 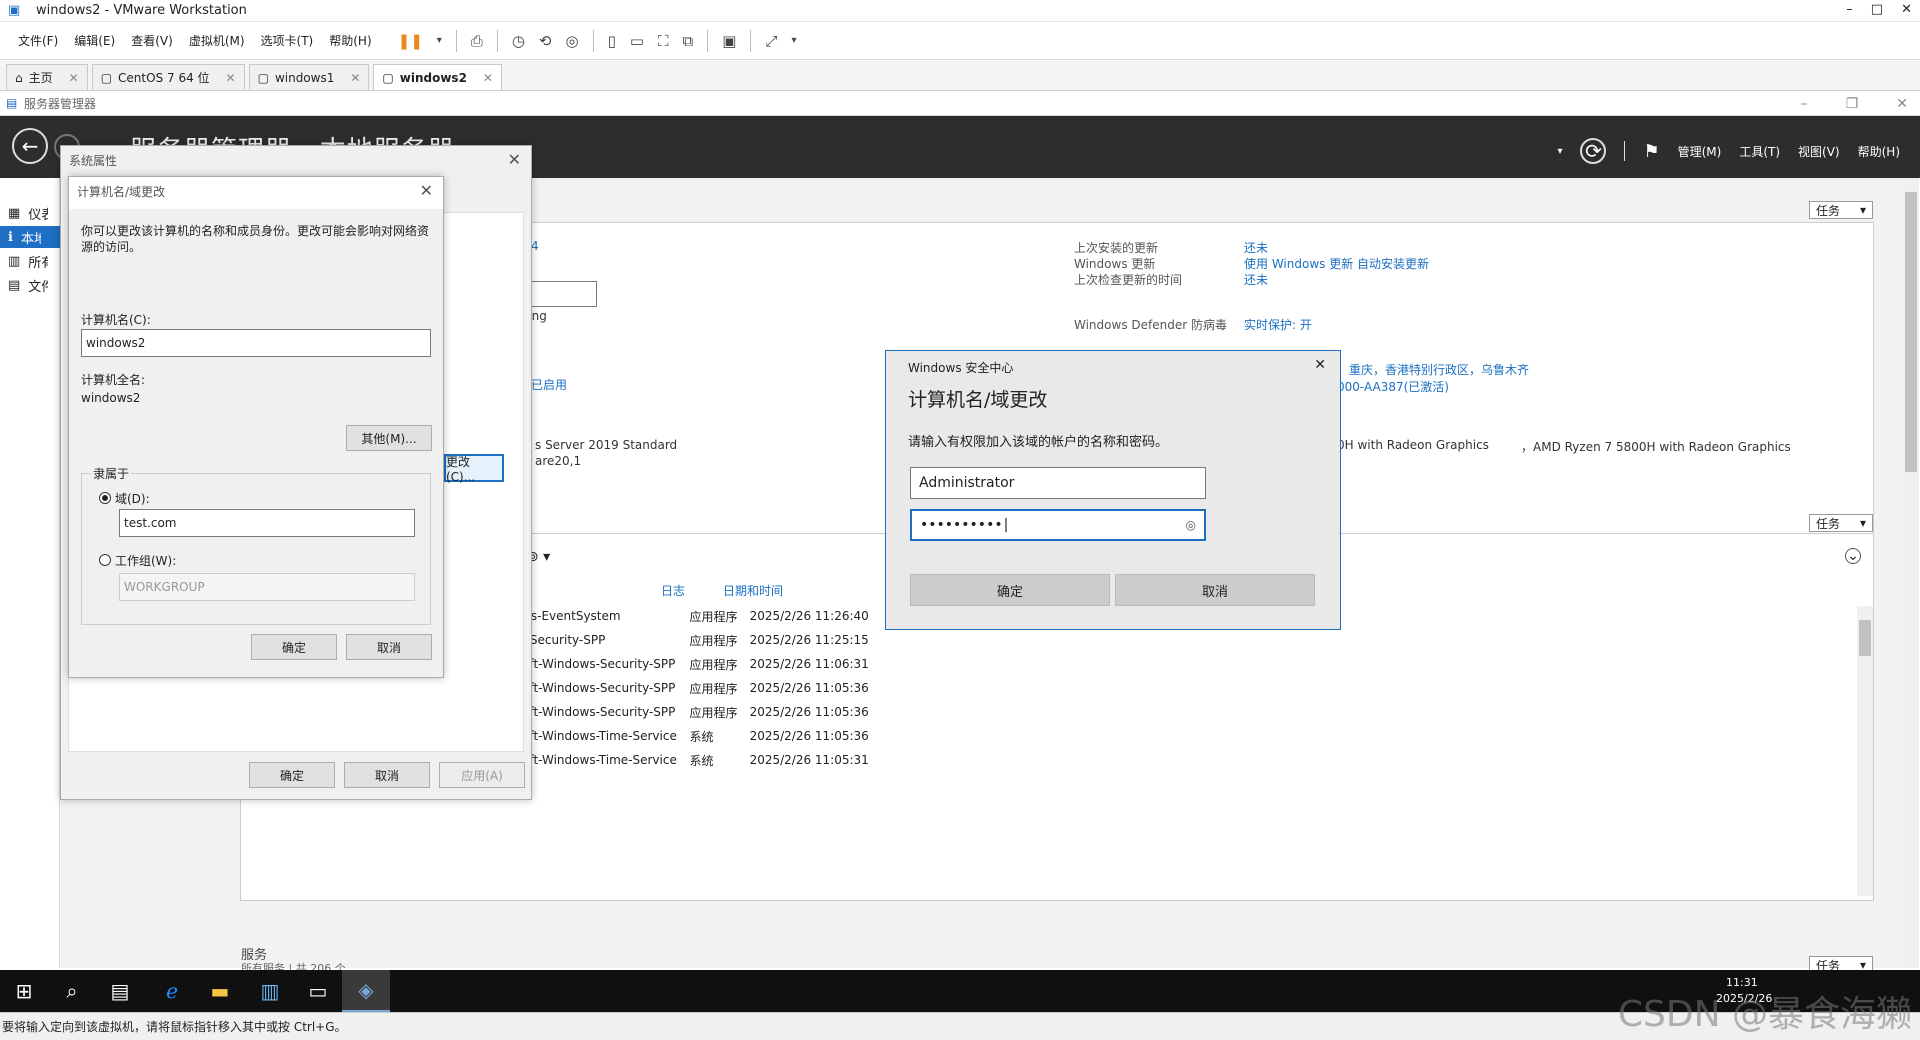 I want to click on password-input: •••••••••• | ◎, so click(x=1058, y=525).